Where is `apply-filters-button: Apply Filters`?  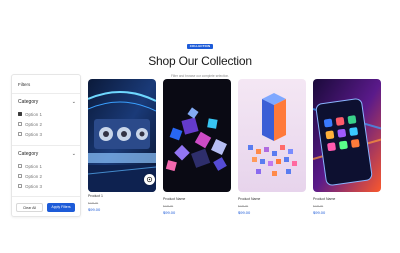
apply-filters-button: Apply Filters is located at coordinates (61, 207).